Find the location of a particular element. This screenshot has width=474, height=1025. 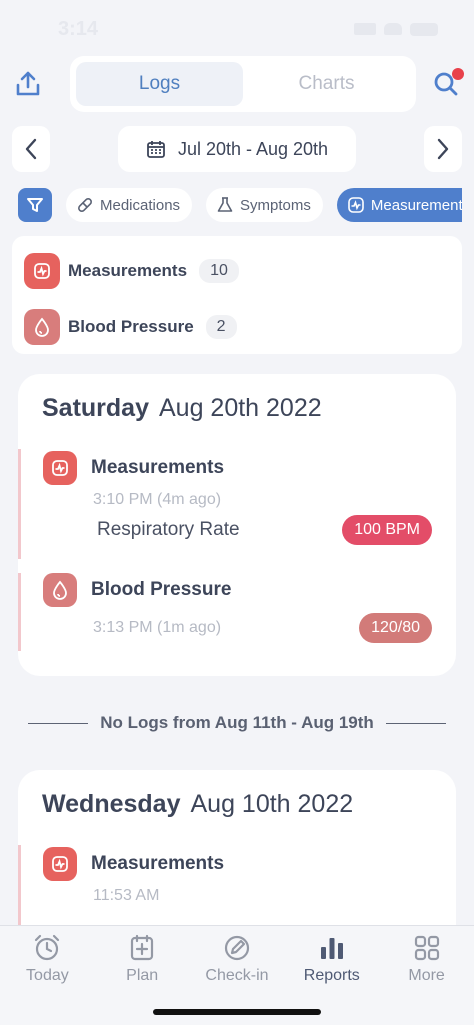

view-segmented-control: Logs Charts is located at coordinates (243, 84).